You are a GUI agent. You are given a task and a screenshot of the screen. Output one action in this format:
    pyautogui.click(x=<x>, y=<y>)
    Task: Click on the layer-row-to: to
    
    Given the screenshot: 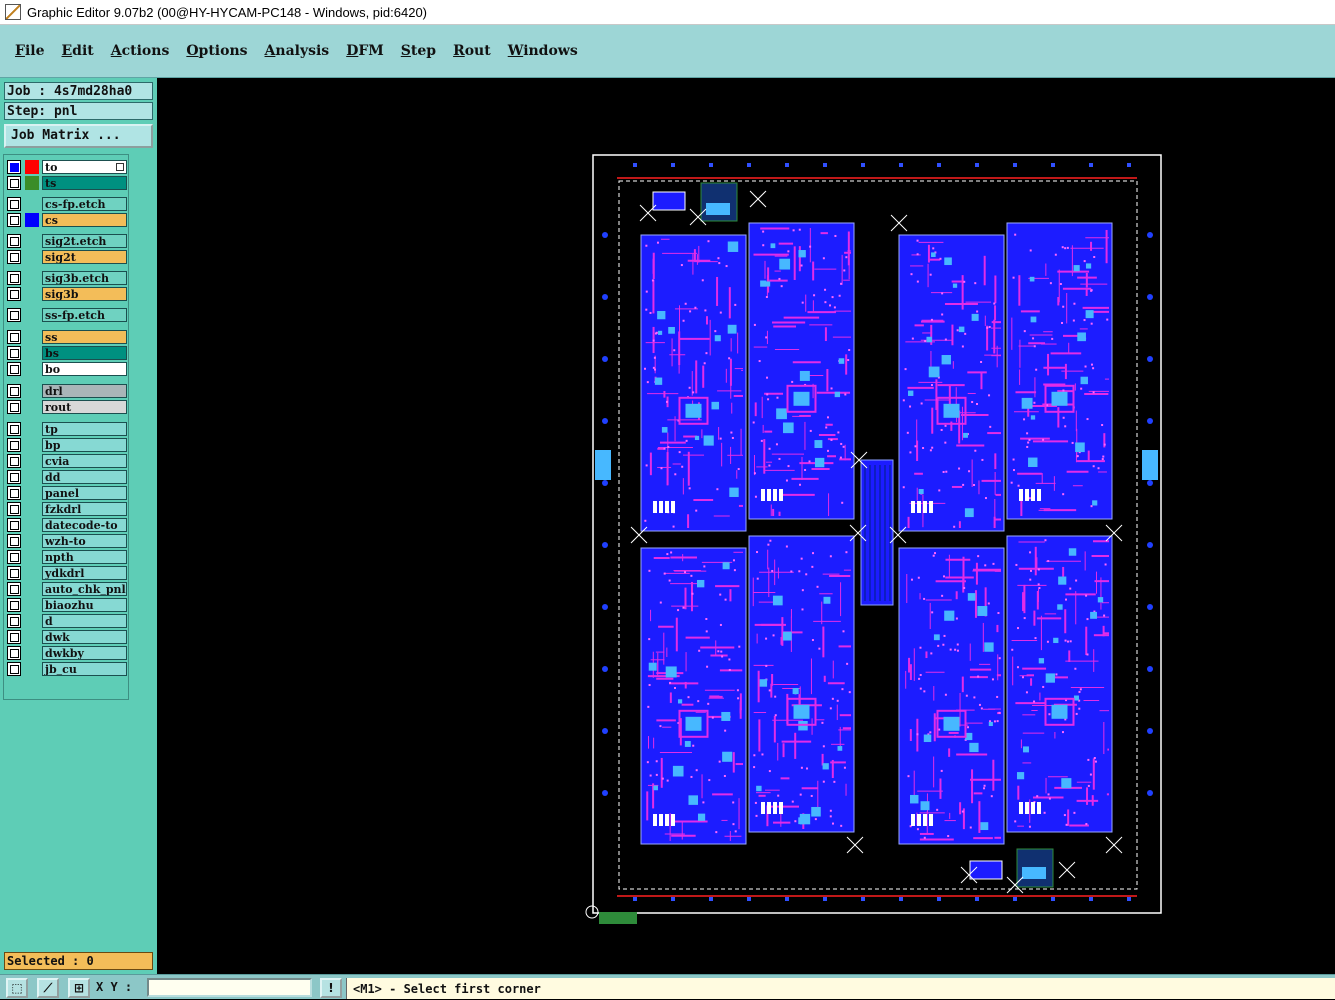 What is the action you would take?
    pyautogui.click(x=67, y=167)
    